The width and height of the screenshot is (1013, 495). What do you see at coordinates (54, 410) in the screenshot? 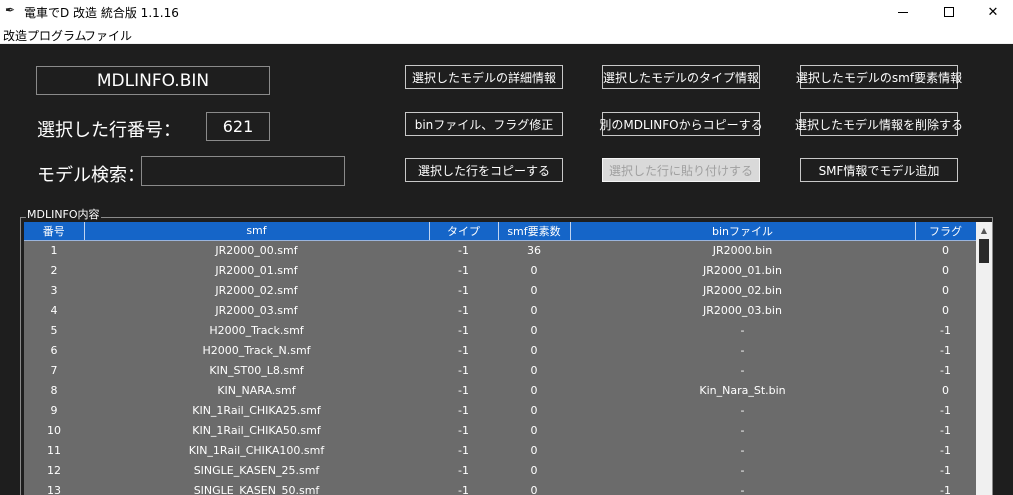
I see `table-cell: 9` at bounding box center [54, 410].